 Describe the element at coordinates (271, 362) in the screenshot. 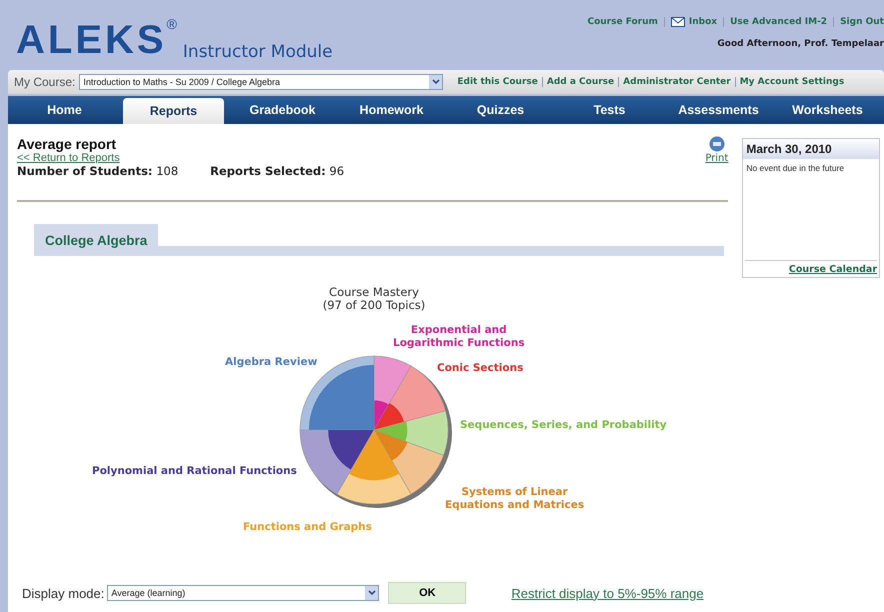

I see `segment-label: Algebra Review` at that location.